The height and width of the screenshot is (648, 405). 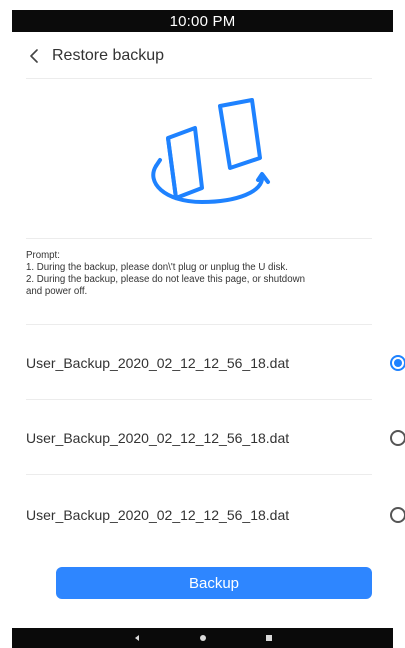 What do you see at coordinates (137, 638) in the screenshot?
I see `nav-back-icon` at bounding box center [137, 638].